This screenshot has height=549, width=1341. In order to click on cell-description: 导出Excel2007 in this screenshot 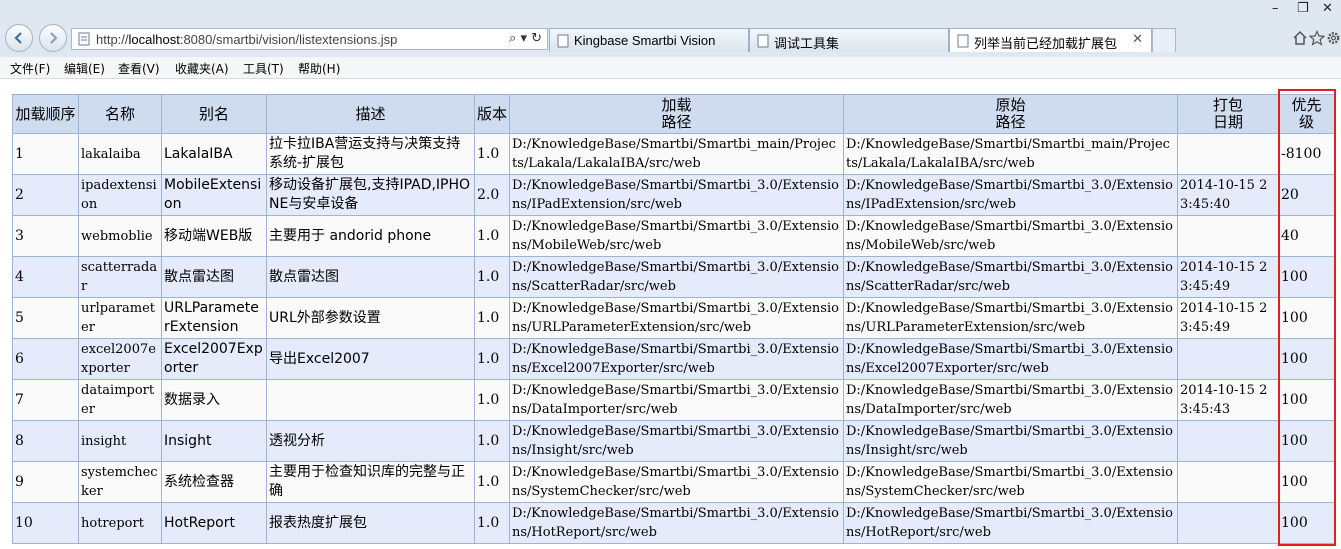, I will do `click(370, 359)`.